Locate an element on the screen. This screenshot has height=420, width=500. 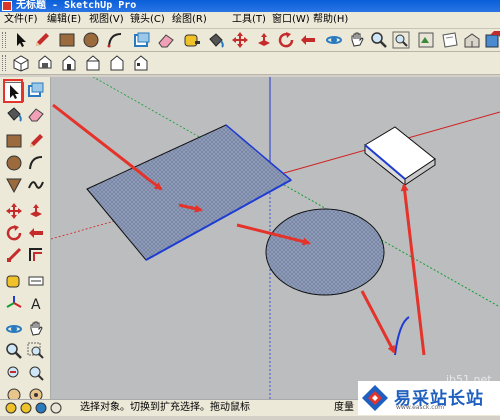
top-view-icon is located at coordinates (45, 63).